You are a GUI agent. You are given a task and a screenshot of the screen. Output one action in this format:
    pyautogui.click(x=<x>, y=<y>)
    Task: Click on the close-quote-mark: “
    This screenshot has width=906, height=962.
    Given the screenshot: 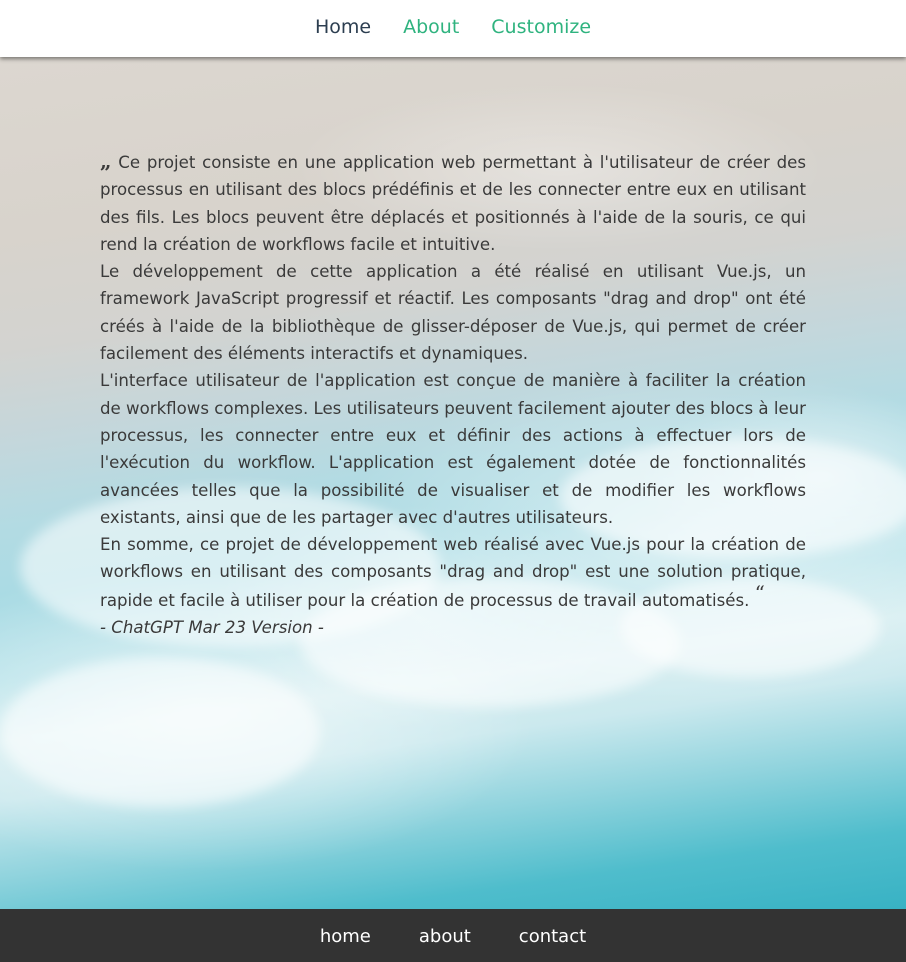 What is the action you would take?
    pyautogui.click(x=759, y=592)
    